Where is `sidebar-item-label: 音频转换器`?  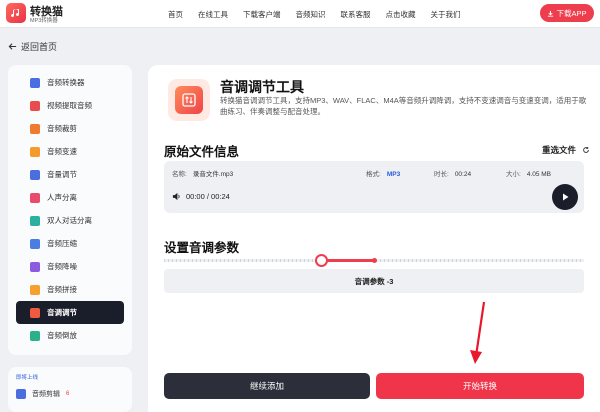 sidebar-item-label: 音频转换器 is located at coordinates (66, 82).